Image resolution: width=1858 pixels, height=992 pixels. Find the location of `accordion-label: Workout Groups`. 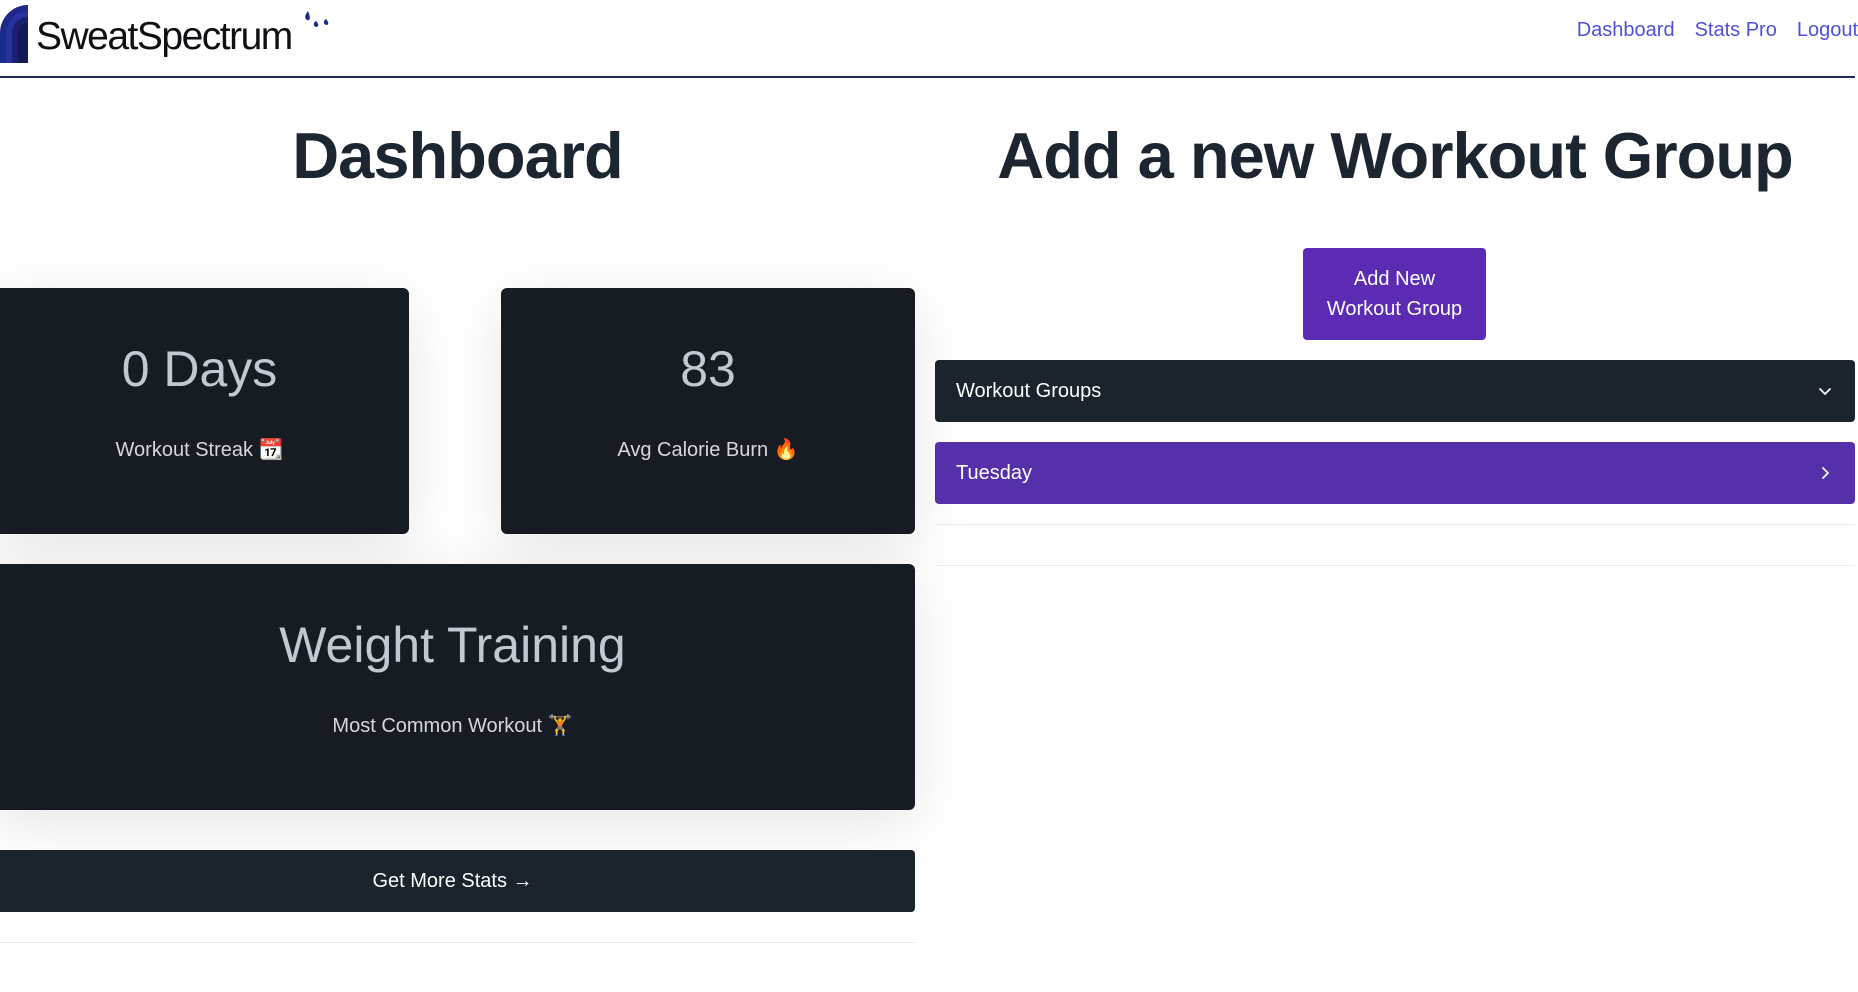

accordion-label: Workout Groups is located at coordinates (1029, 390).